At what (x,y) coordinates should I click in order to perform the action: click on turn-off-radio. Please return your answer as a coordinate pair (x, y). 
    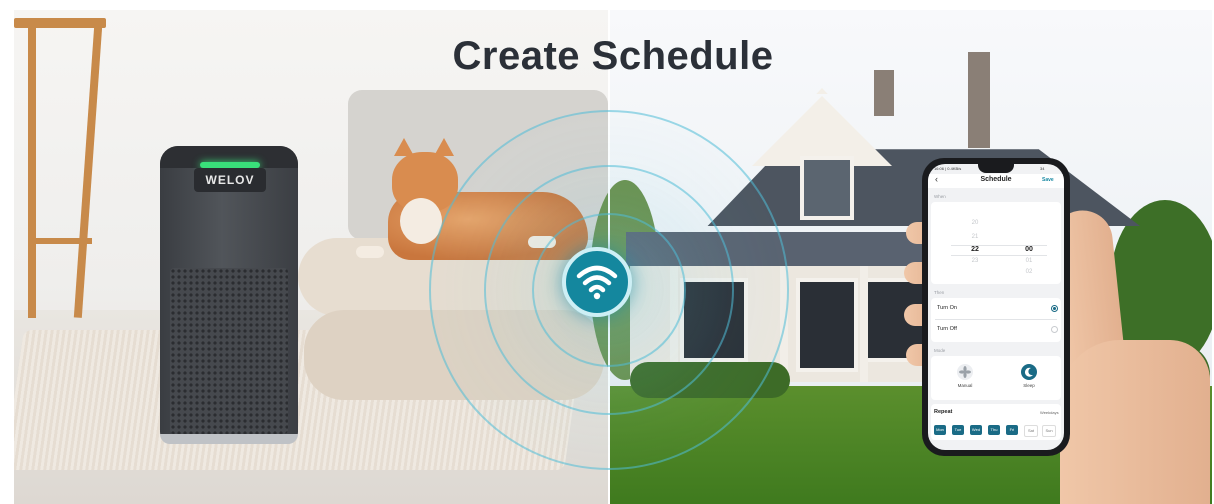
    Looking at the image, I should click on (1054, 329).